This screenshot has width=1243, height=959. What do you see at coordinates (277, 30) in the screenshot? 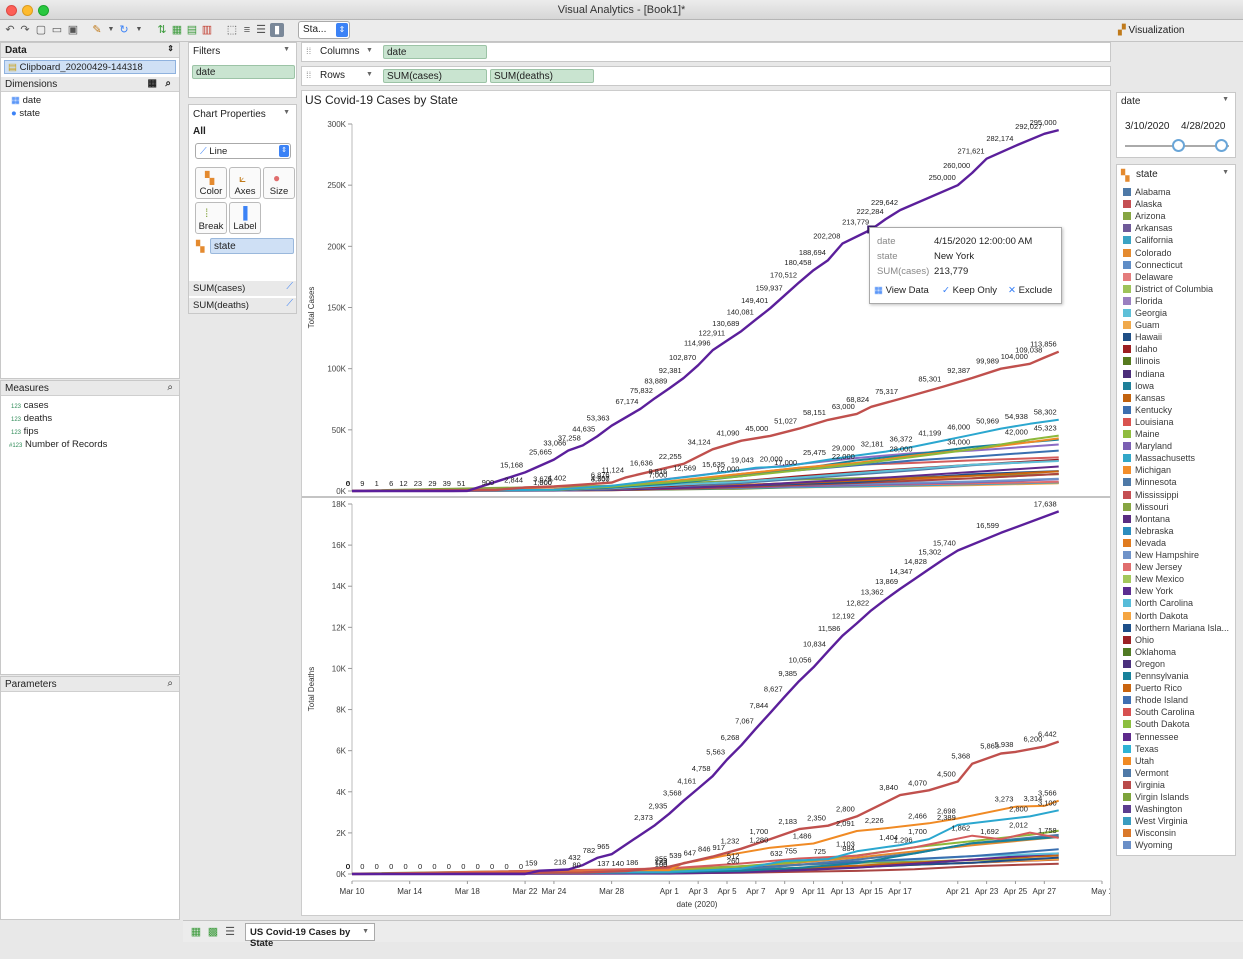
I see `presentation-mode-icon: ▮` at bounding box center [277, 30].